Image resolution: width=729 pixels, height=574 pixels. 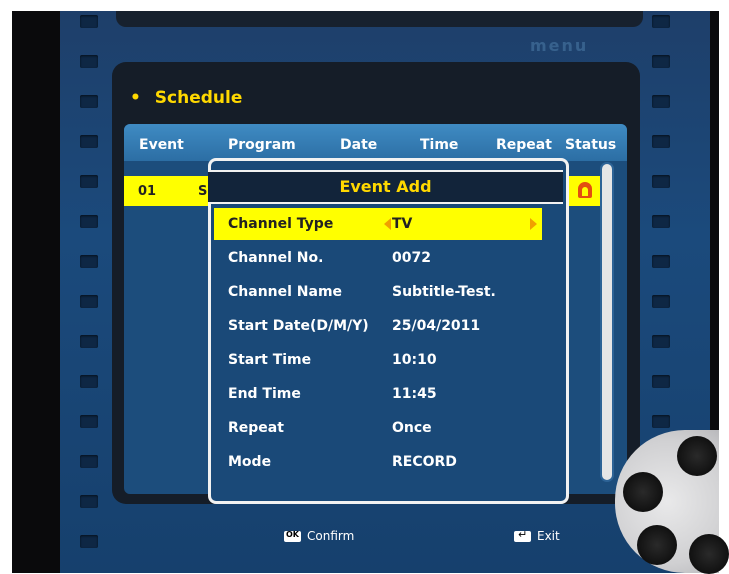 What do you see at coordinates (524, 145) in the screenshot?
I see `column-repeat: Repeat` at bounding box center [524, 145].